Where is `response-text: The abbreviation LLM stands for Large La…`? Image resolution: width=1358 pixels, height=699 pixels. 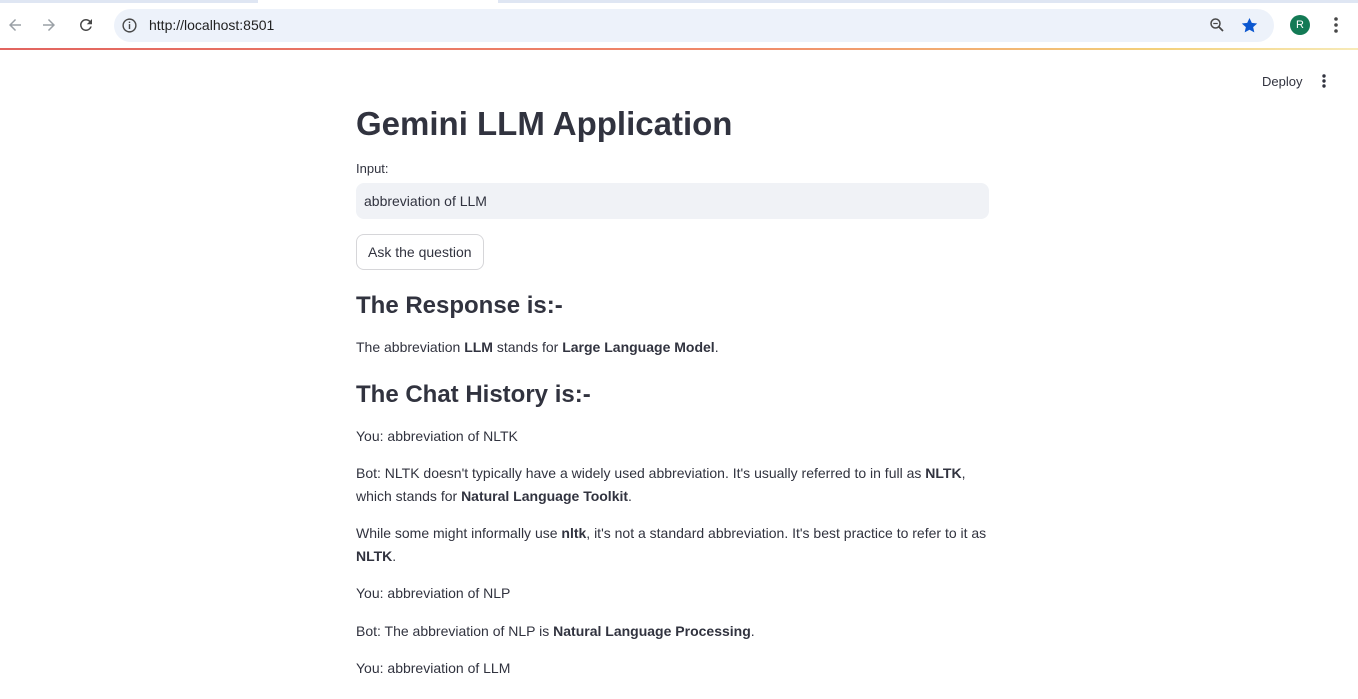
response-text: The abbreviation LLM stands for Large La… is located at coordinates (537, 347).